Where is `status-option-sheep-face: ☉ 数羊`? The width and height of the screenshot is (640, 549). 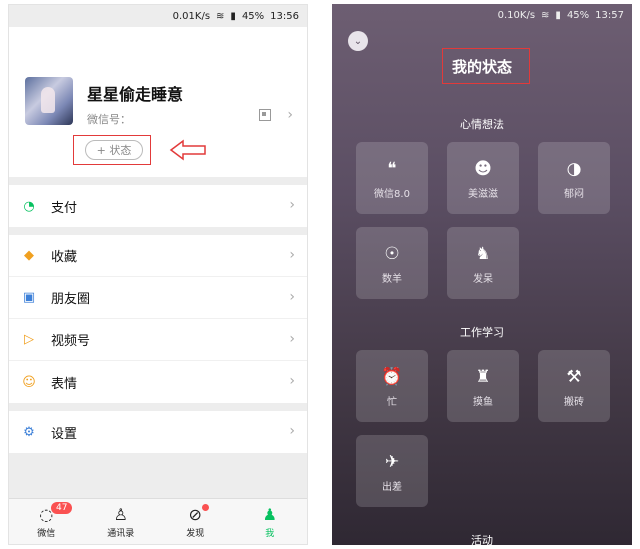
status-option-sheep-face: ☉ 数羊 is located at coordinates (392, 263).